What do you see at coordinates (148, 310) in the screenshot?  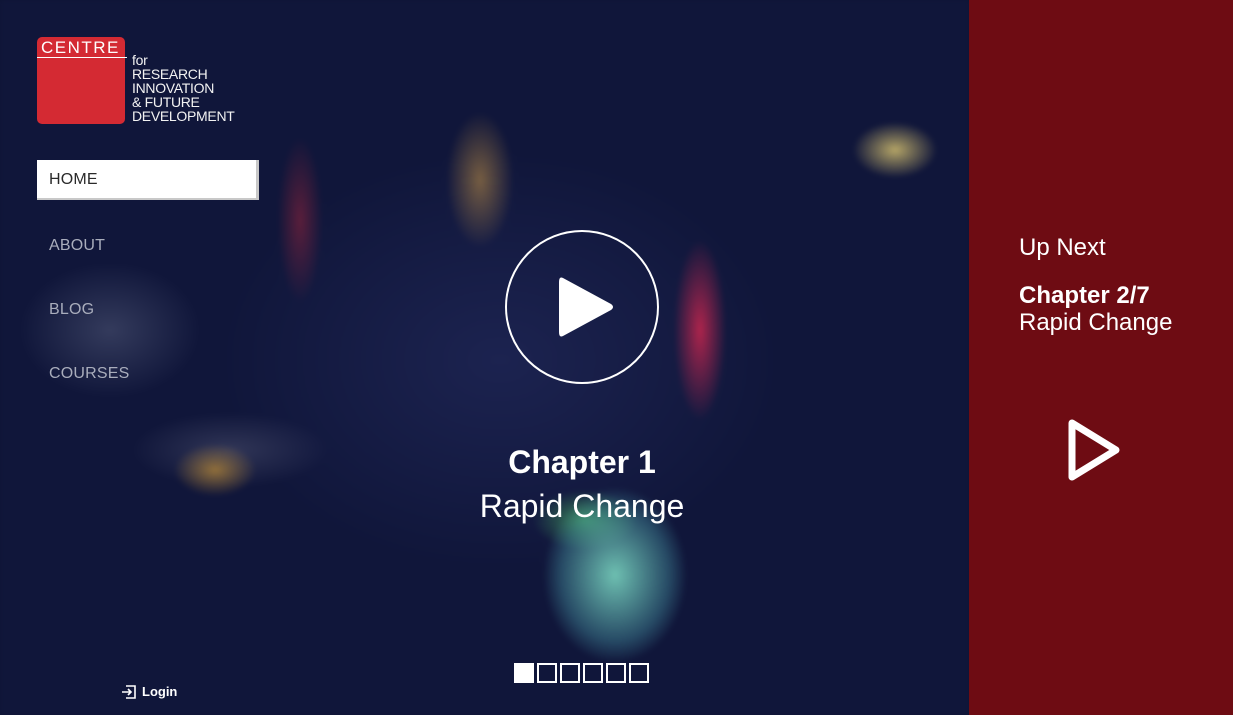 I see `nav-item-blog: BLOG` at bounding box center [148, 310].